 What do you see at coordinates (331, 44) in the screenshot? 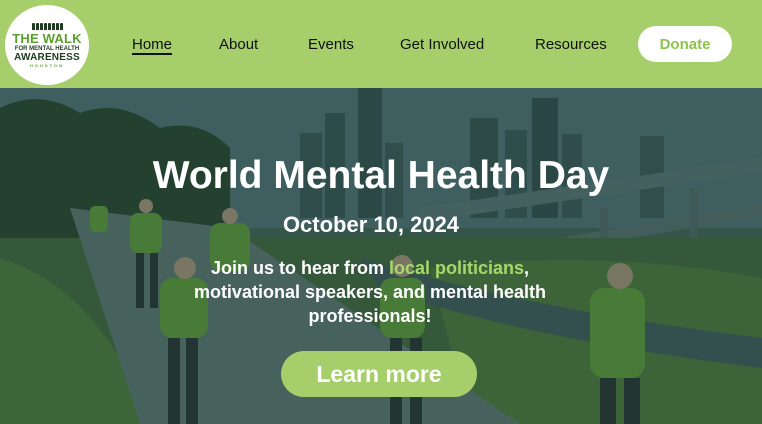
I see `nav-events: Events` at bounding box center [331, 44].